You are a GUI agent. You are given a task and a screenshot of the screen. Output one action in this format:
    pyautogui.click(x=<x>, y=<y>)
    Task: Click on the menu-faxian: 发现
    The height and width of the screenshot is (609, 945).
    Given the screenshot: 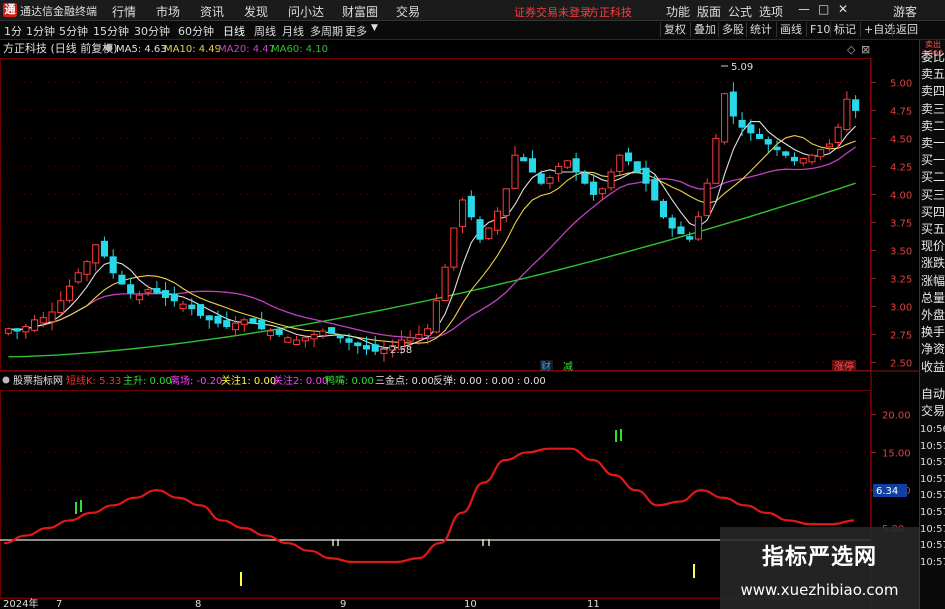 What is the action you would take?
    pyautogui.click(x=256, y=11)
    